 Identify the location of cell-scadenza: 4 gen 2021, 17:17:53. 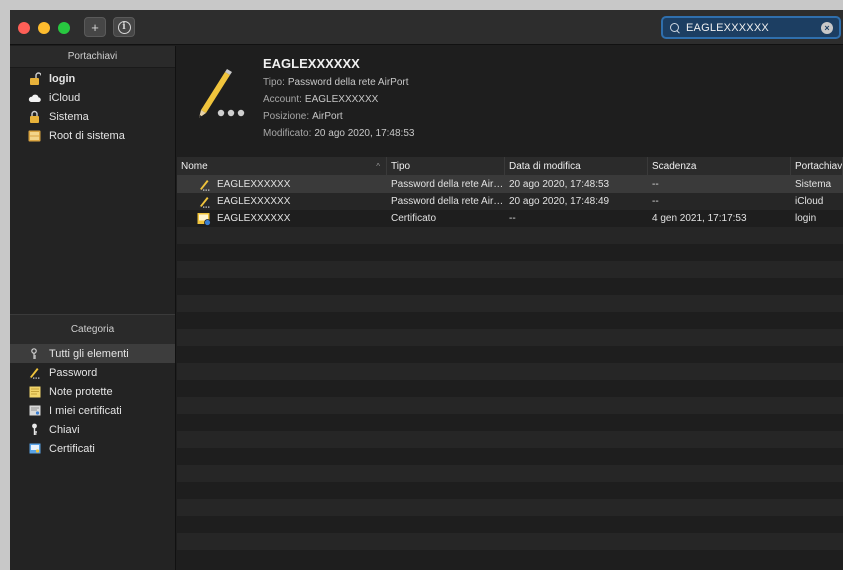
(699, 218).